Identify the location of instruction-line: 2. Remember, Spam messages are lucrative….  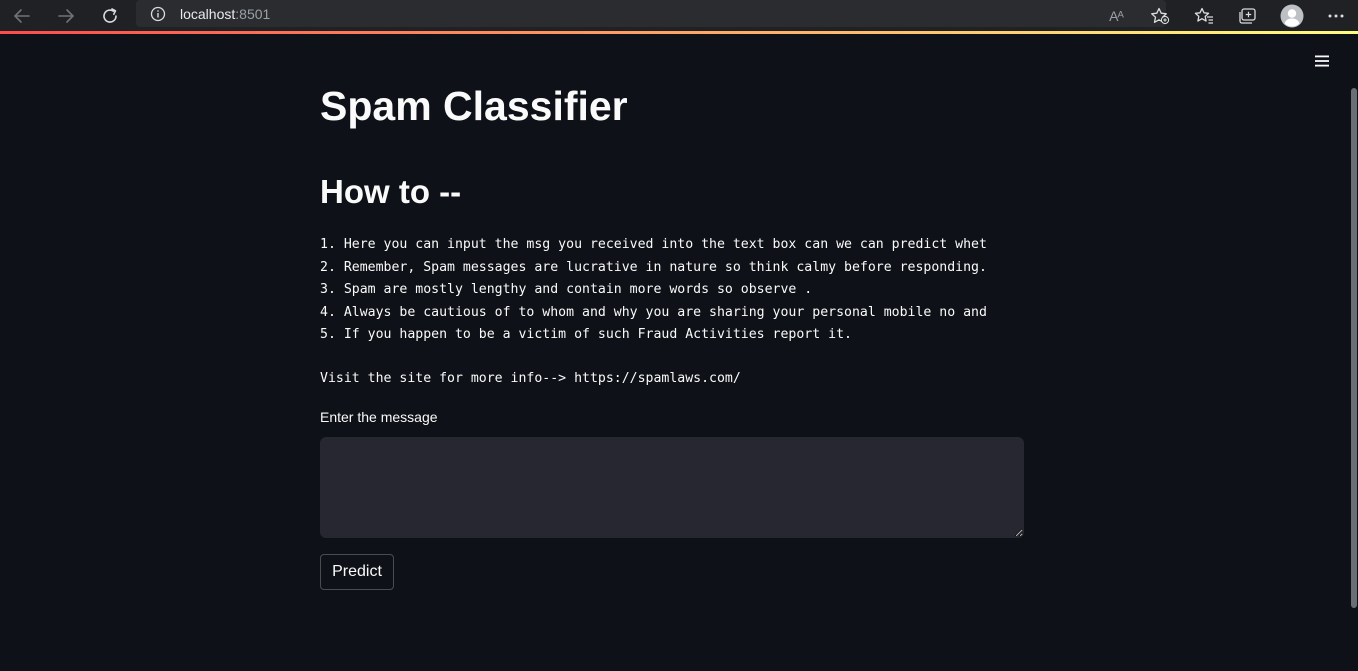
(653, 267).